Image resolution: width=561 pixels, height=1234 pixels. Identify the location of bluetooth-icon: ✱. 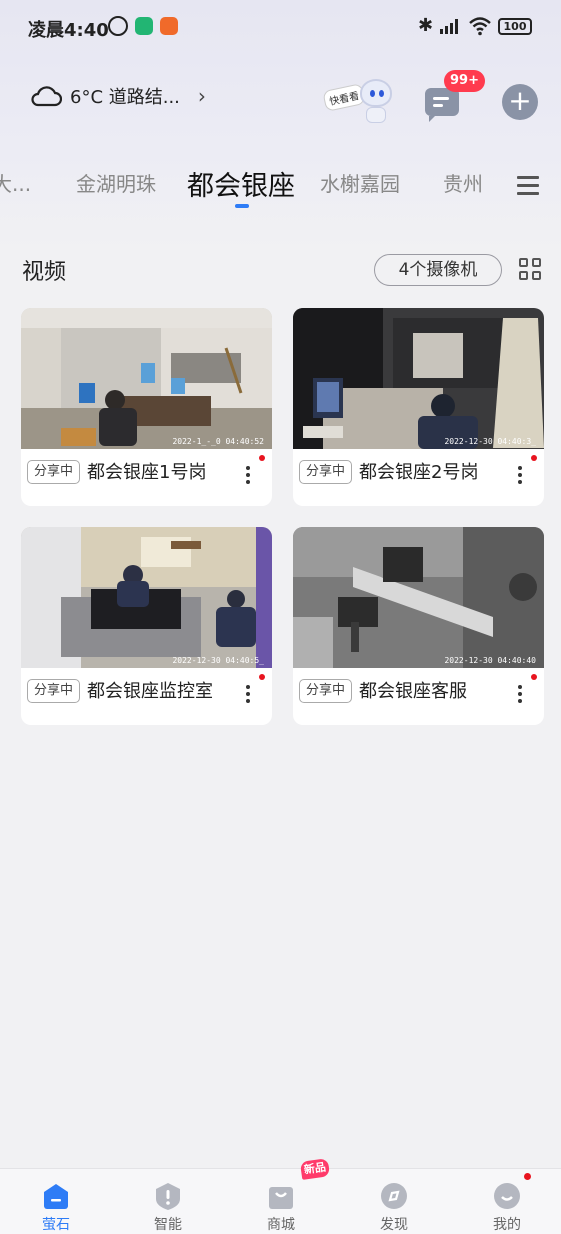
(426, 25).